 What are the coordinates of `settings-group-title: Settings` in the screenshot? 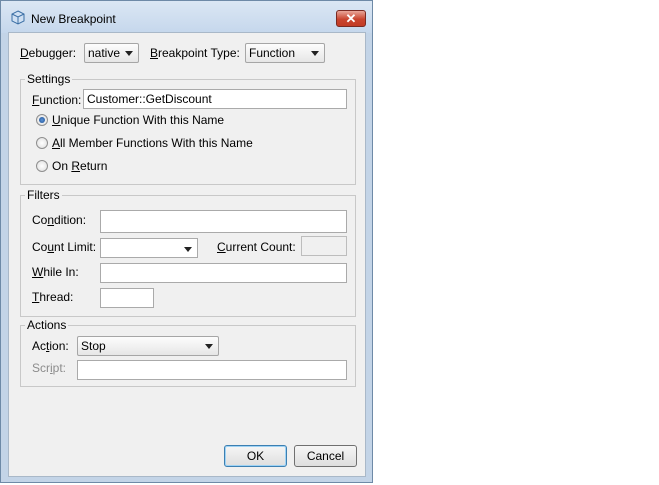 It's located at (49, 79).